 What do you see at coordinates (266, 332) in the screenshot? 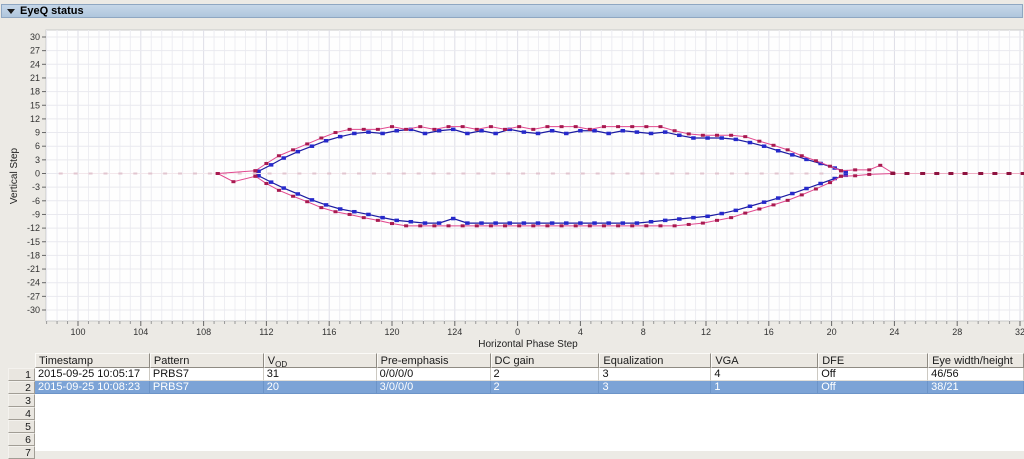
I see `x-tick-label: 112` at bounding box center [266, 332].